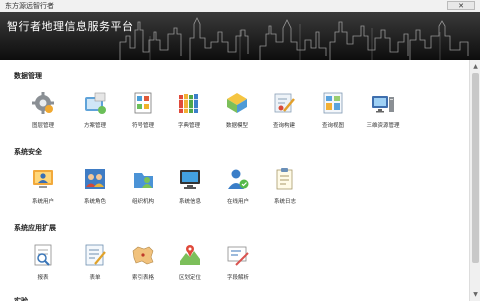  Describe the element at coordinates (236, 126) in the screenshot. I see `tile-label: 数据模型` at that location.